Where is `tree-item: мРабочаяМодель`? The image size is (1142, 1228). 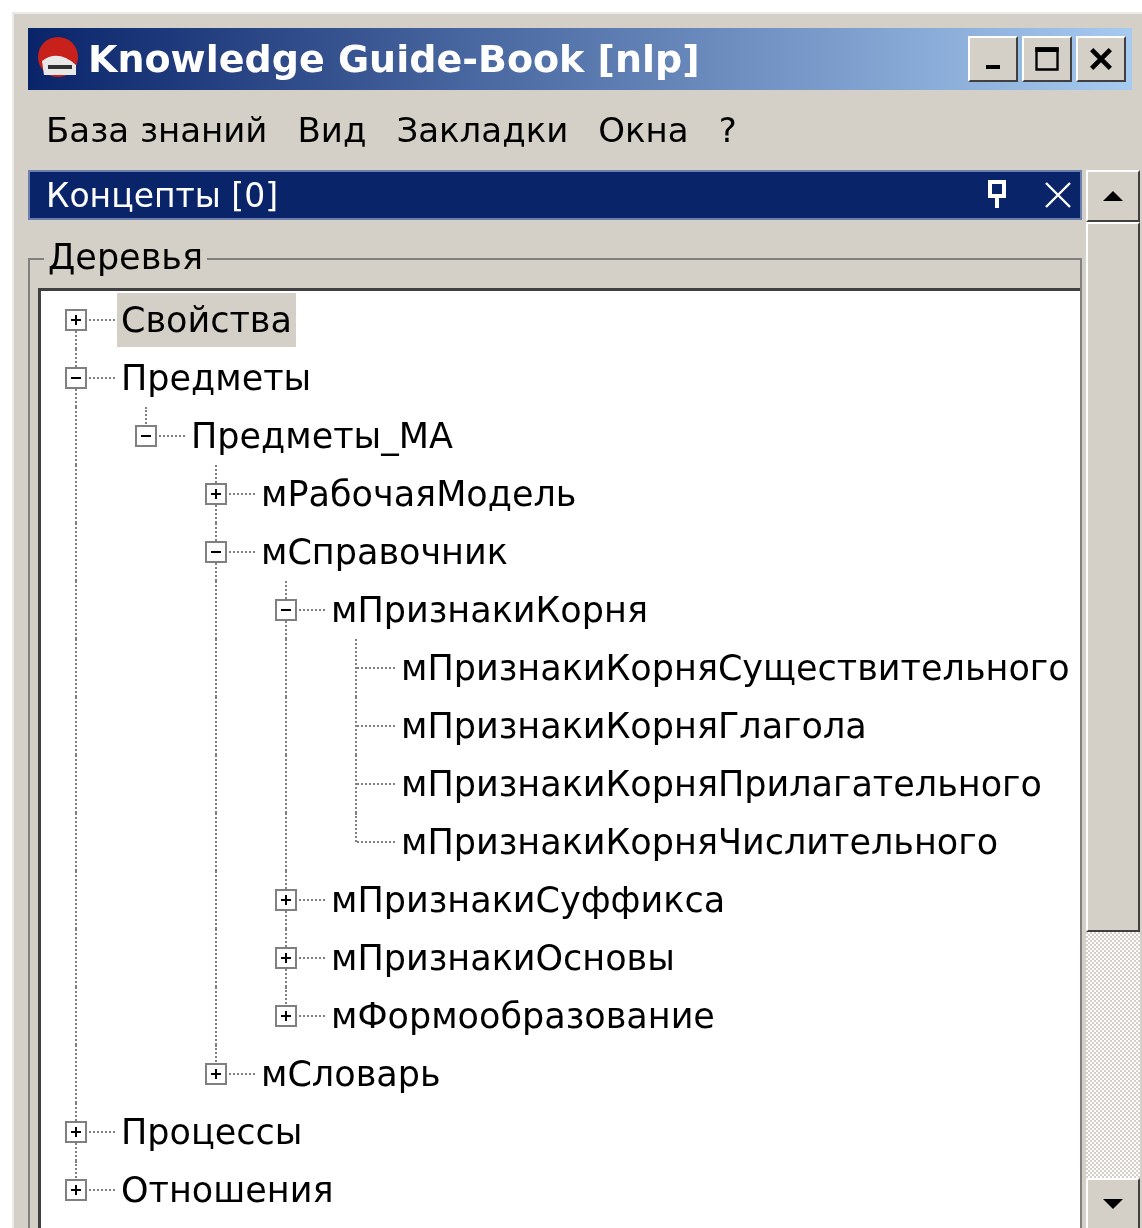
tree-item: мРабочаяМодель is located at coordinates (419, 494).